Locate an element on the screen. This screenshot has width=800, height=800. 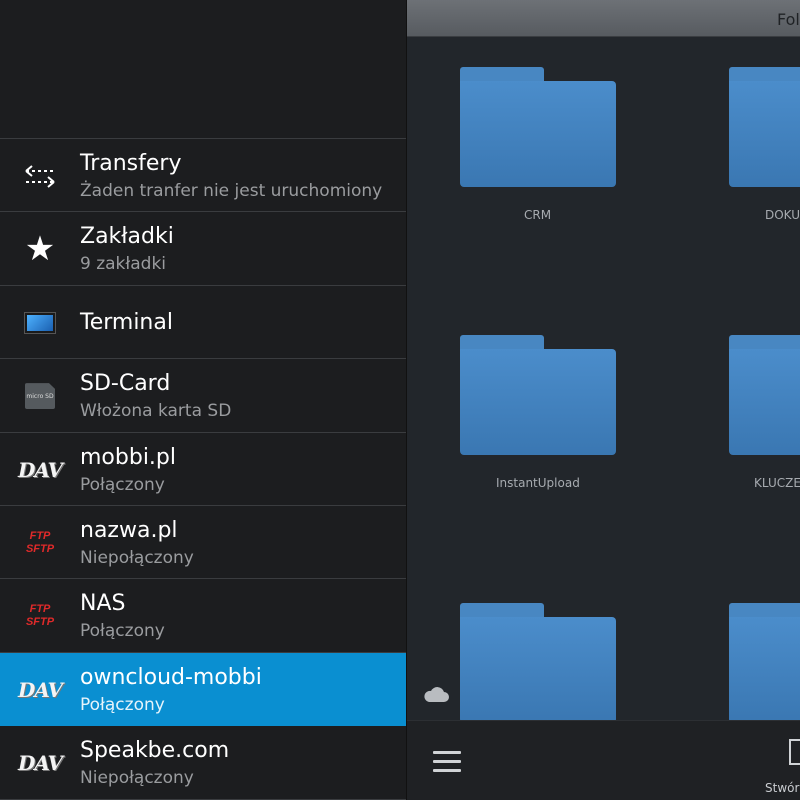
browser-footer: Stwór is located at coordinates (603, 760).